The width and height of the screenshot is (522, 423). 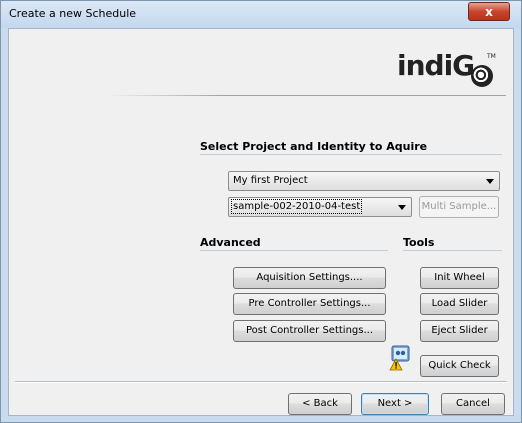 What do you see at coordinates (351, 154) in the screenshot?
I see `select-section-rule` at bounding box center [351, 154].